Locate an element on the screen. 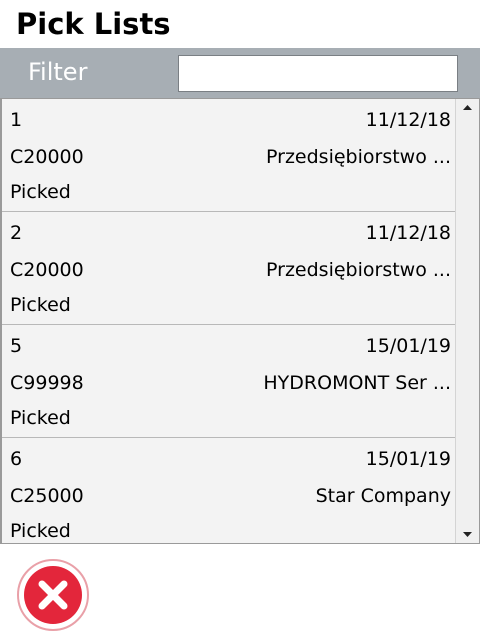 The image size is (480, 640). customer-code: C25000 is located at coordinates (47, 496).